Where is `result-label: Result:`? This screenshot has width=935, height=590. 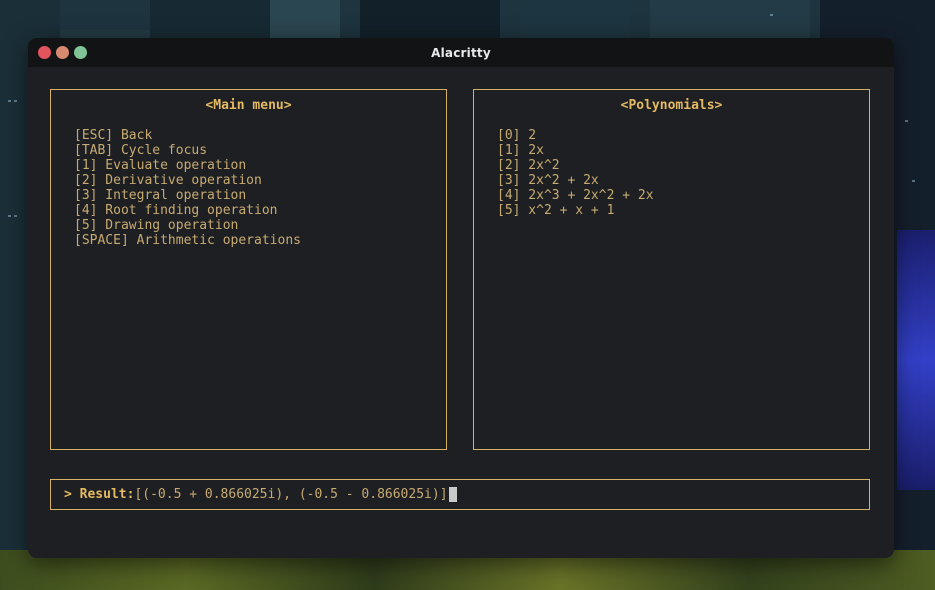 result-label: Result: is located at coordinates (107, 494).